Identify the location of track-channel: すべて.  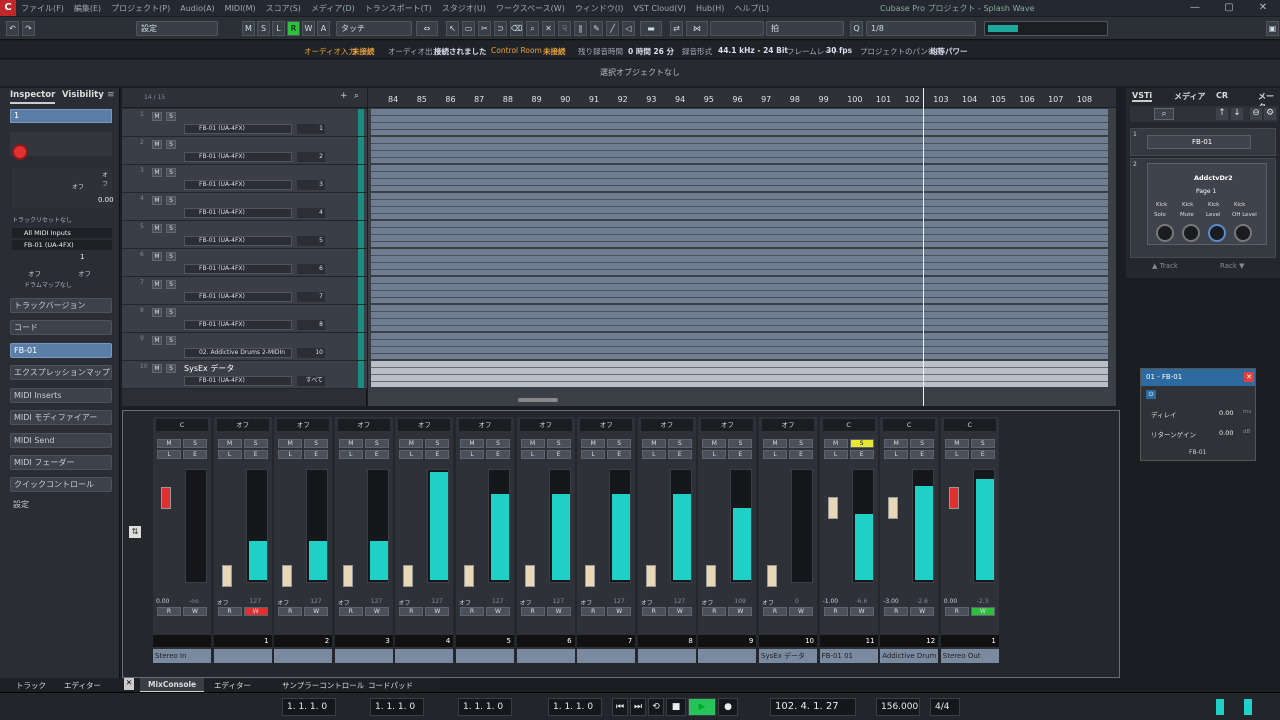
(311, 381).